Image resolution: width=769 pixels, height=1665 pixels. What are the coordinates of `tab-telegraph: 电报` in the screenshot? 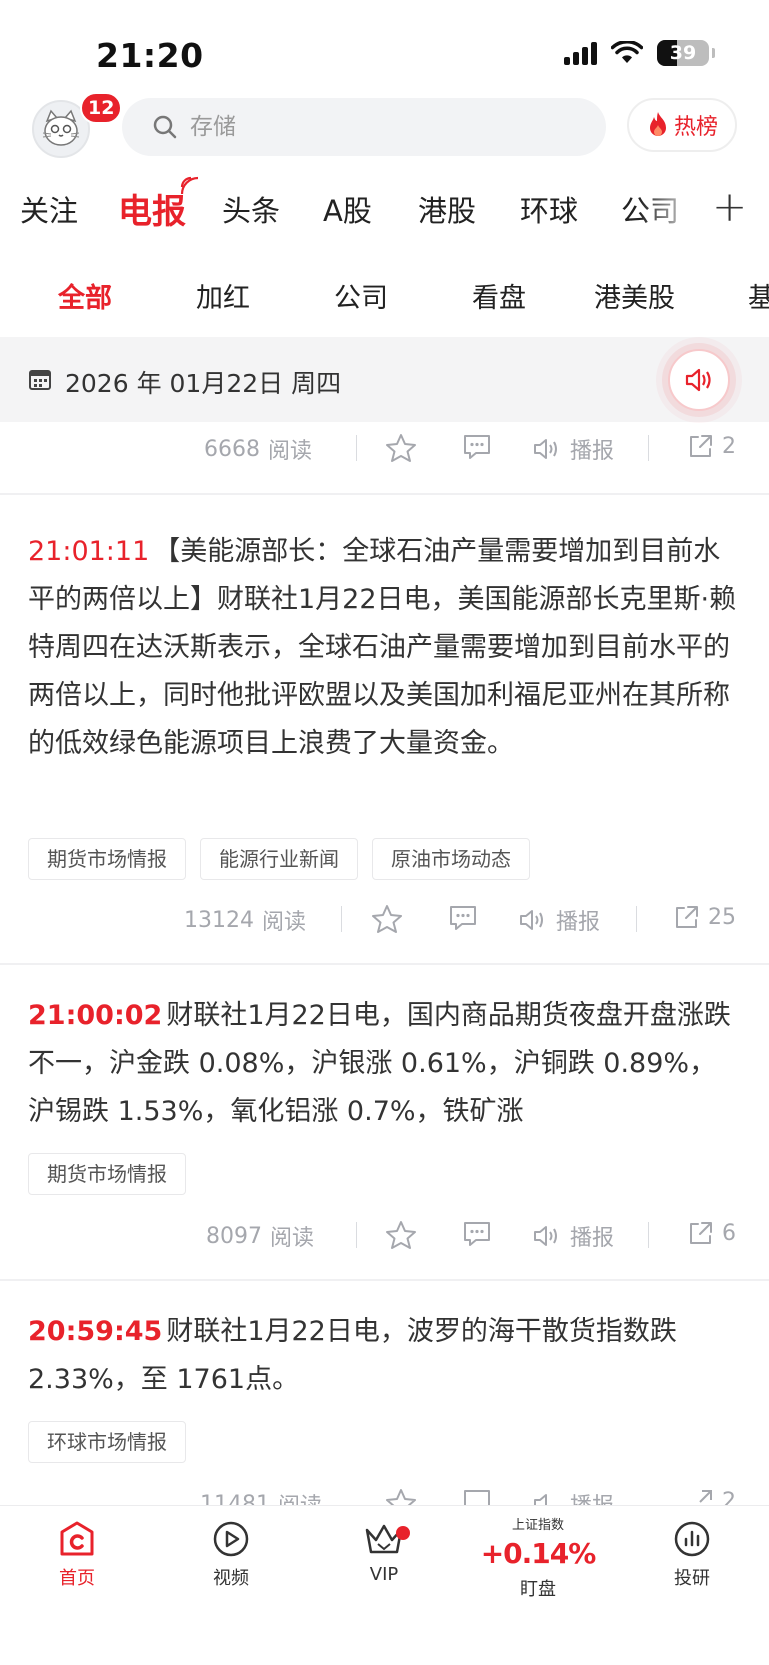 It's located at (152, 208).